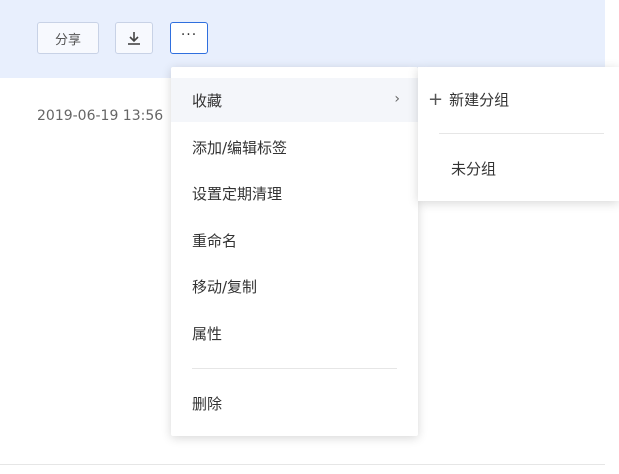 This screenshot has width=619, height=474. Describe the element at coordinates (207, 100) in the screenshot. I see `menu-item-label: 收藏` at that location.